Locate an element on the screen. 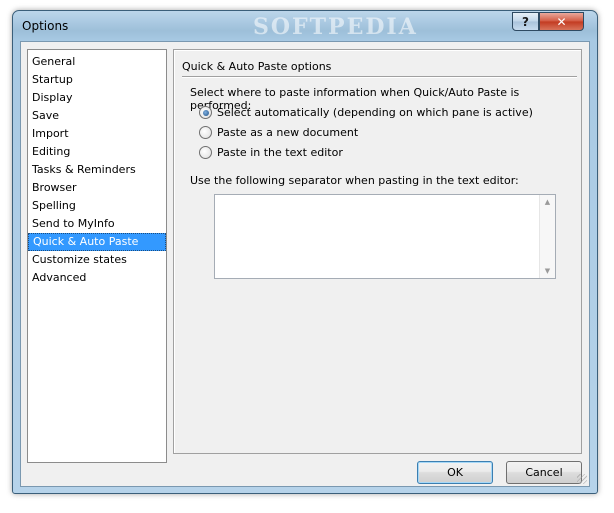  nav-item-save: Save is located at coordinates (97, 116).